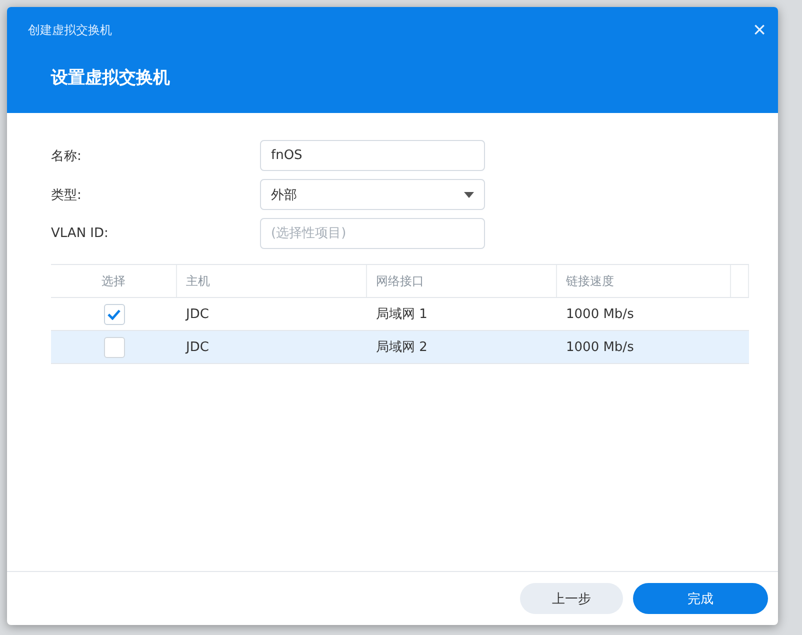 The image size is (802, 635). Describe the element at coordinates (372, 155) in the screenshot. I see `input-field: fnOS` at that location.